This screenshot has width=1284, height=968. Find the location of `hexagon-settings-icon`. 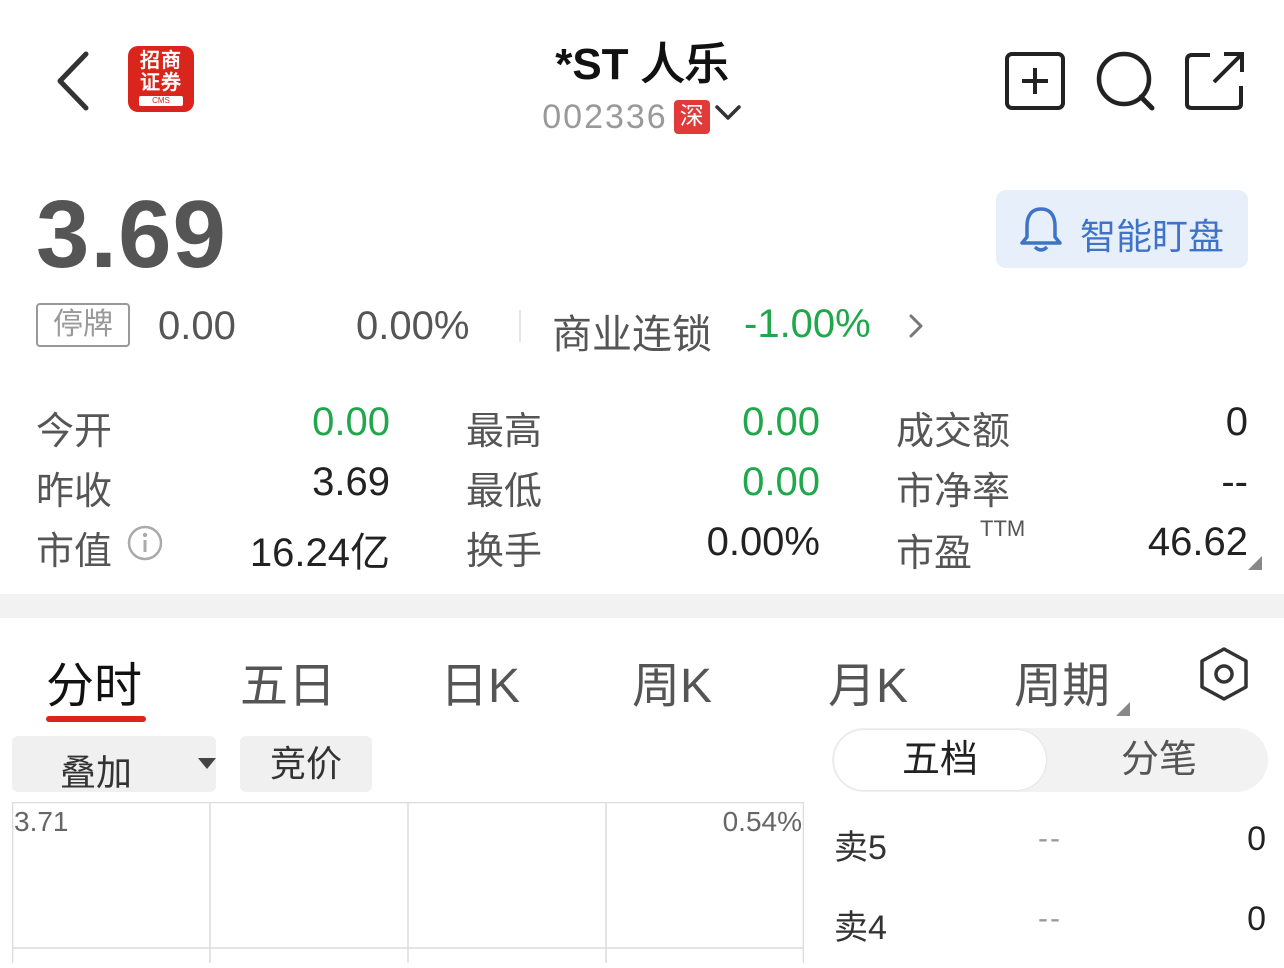

hexagon-settings-icon is located at coordinates (1224, 674).